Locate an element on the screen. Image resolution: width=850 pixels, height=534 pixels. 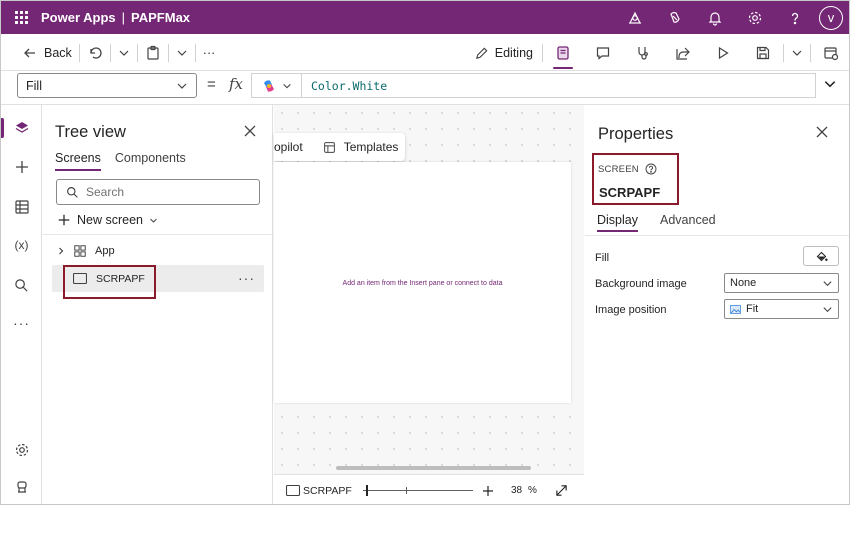
more-options-icon: ··· is located at coordinates (246, 278).